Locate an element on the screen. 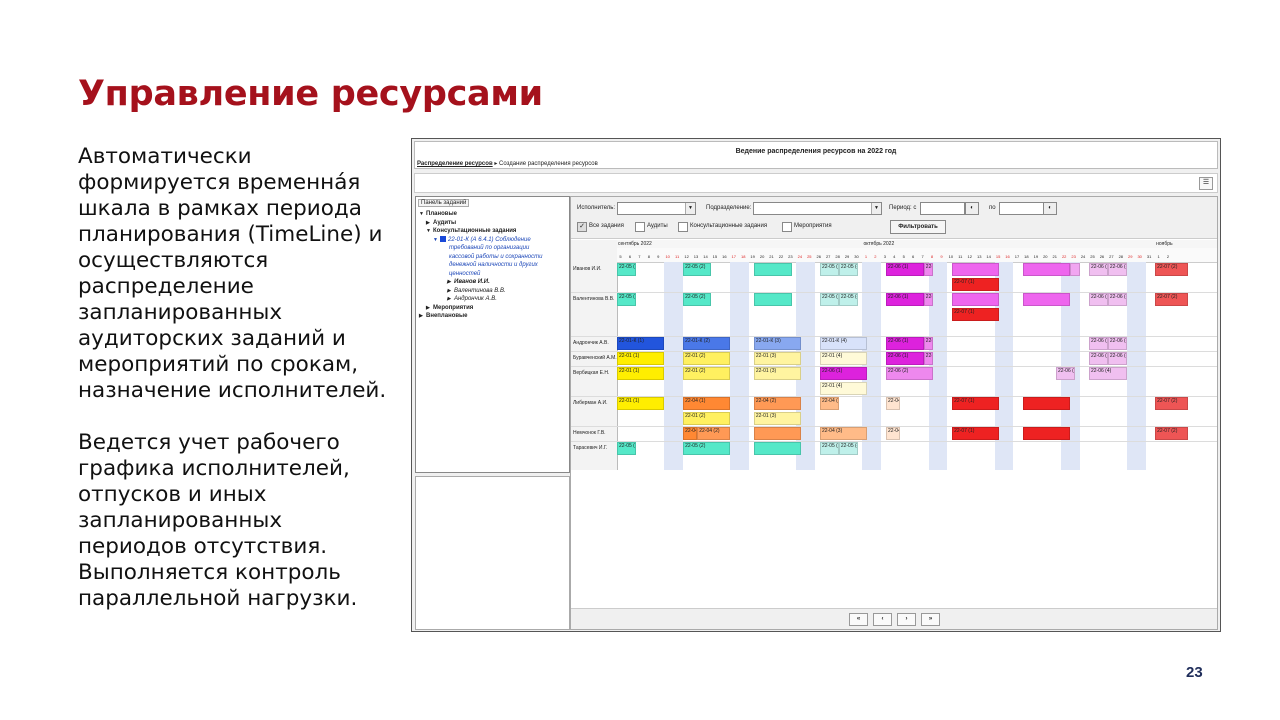 The image size is (1280, 720). tree-node-unplanned: ▶ Внеплановые is located at coordinates (493, 316).